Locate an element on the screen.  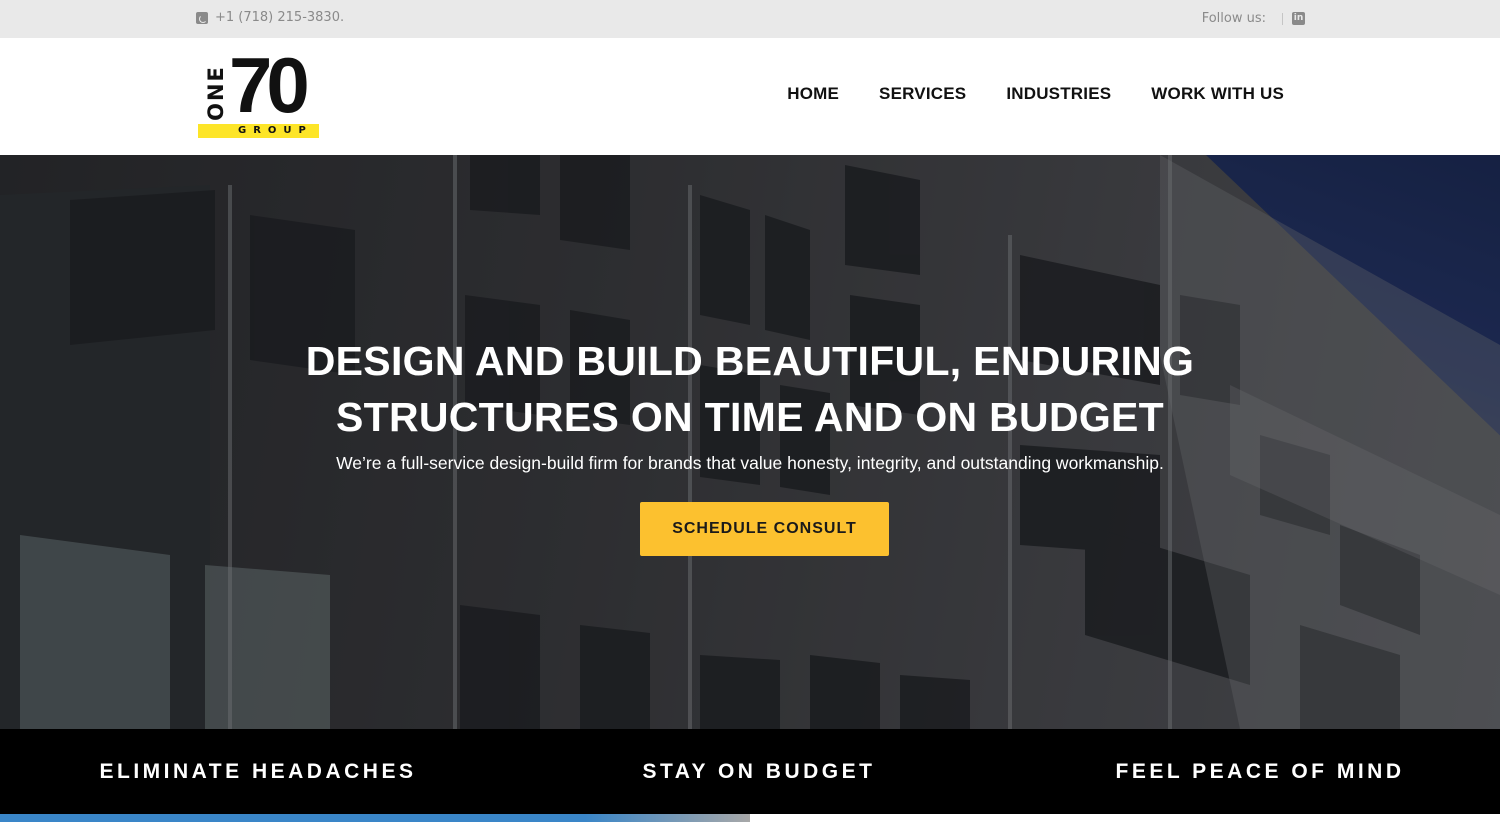
logo-number: 70 is located at coordinates (269, 85).